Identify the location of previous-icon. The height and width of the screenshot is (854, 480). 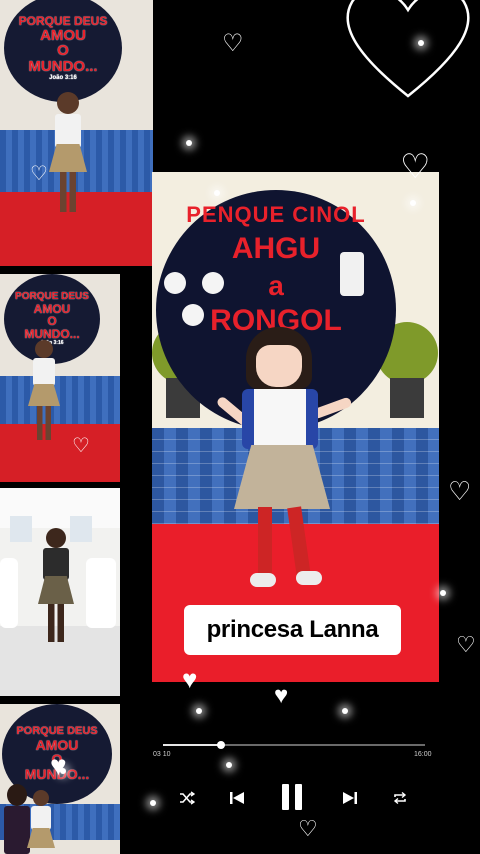
(237, 798).